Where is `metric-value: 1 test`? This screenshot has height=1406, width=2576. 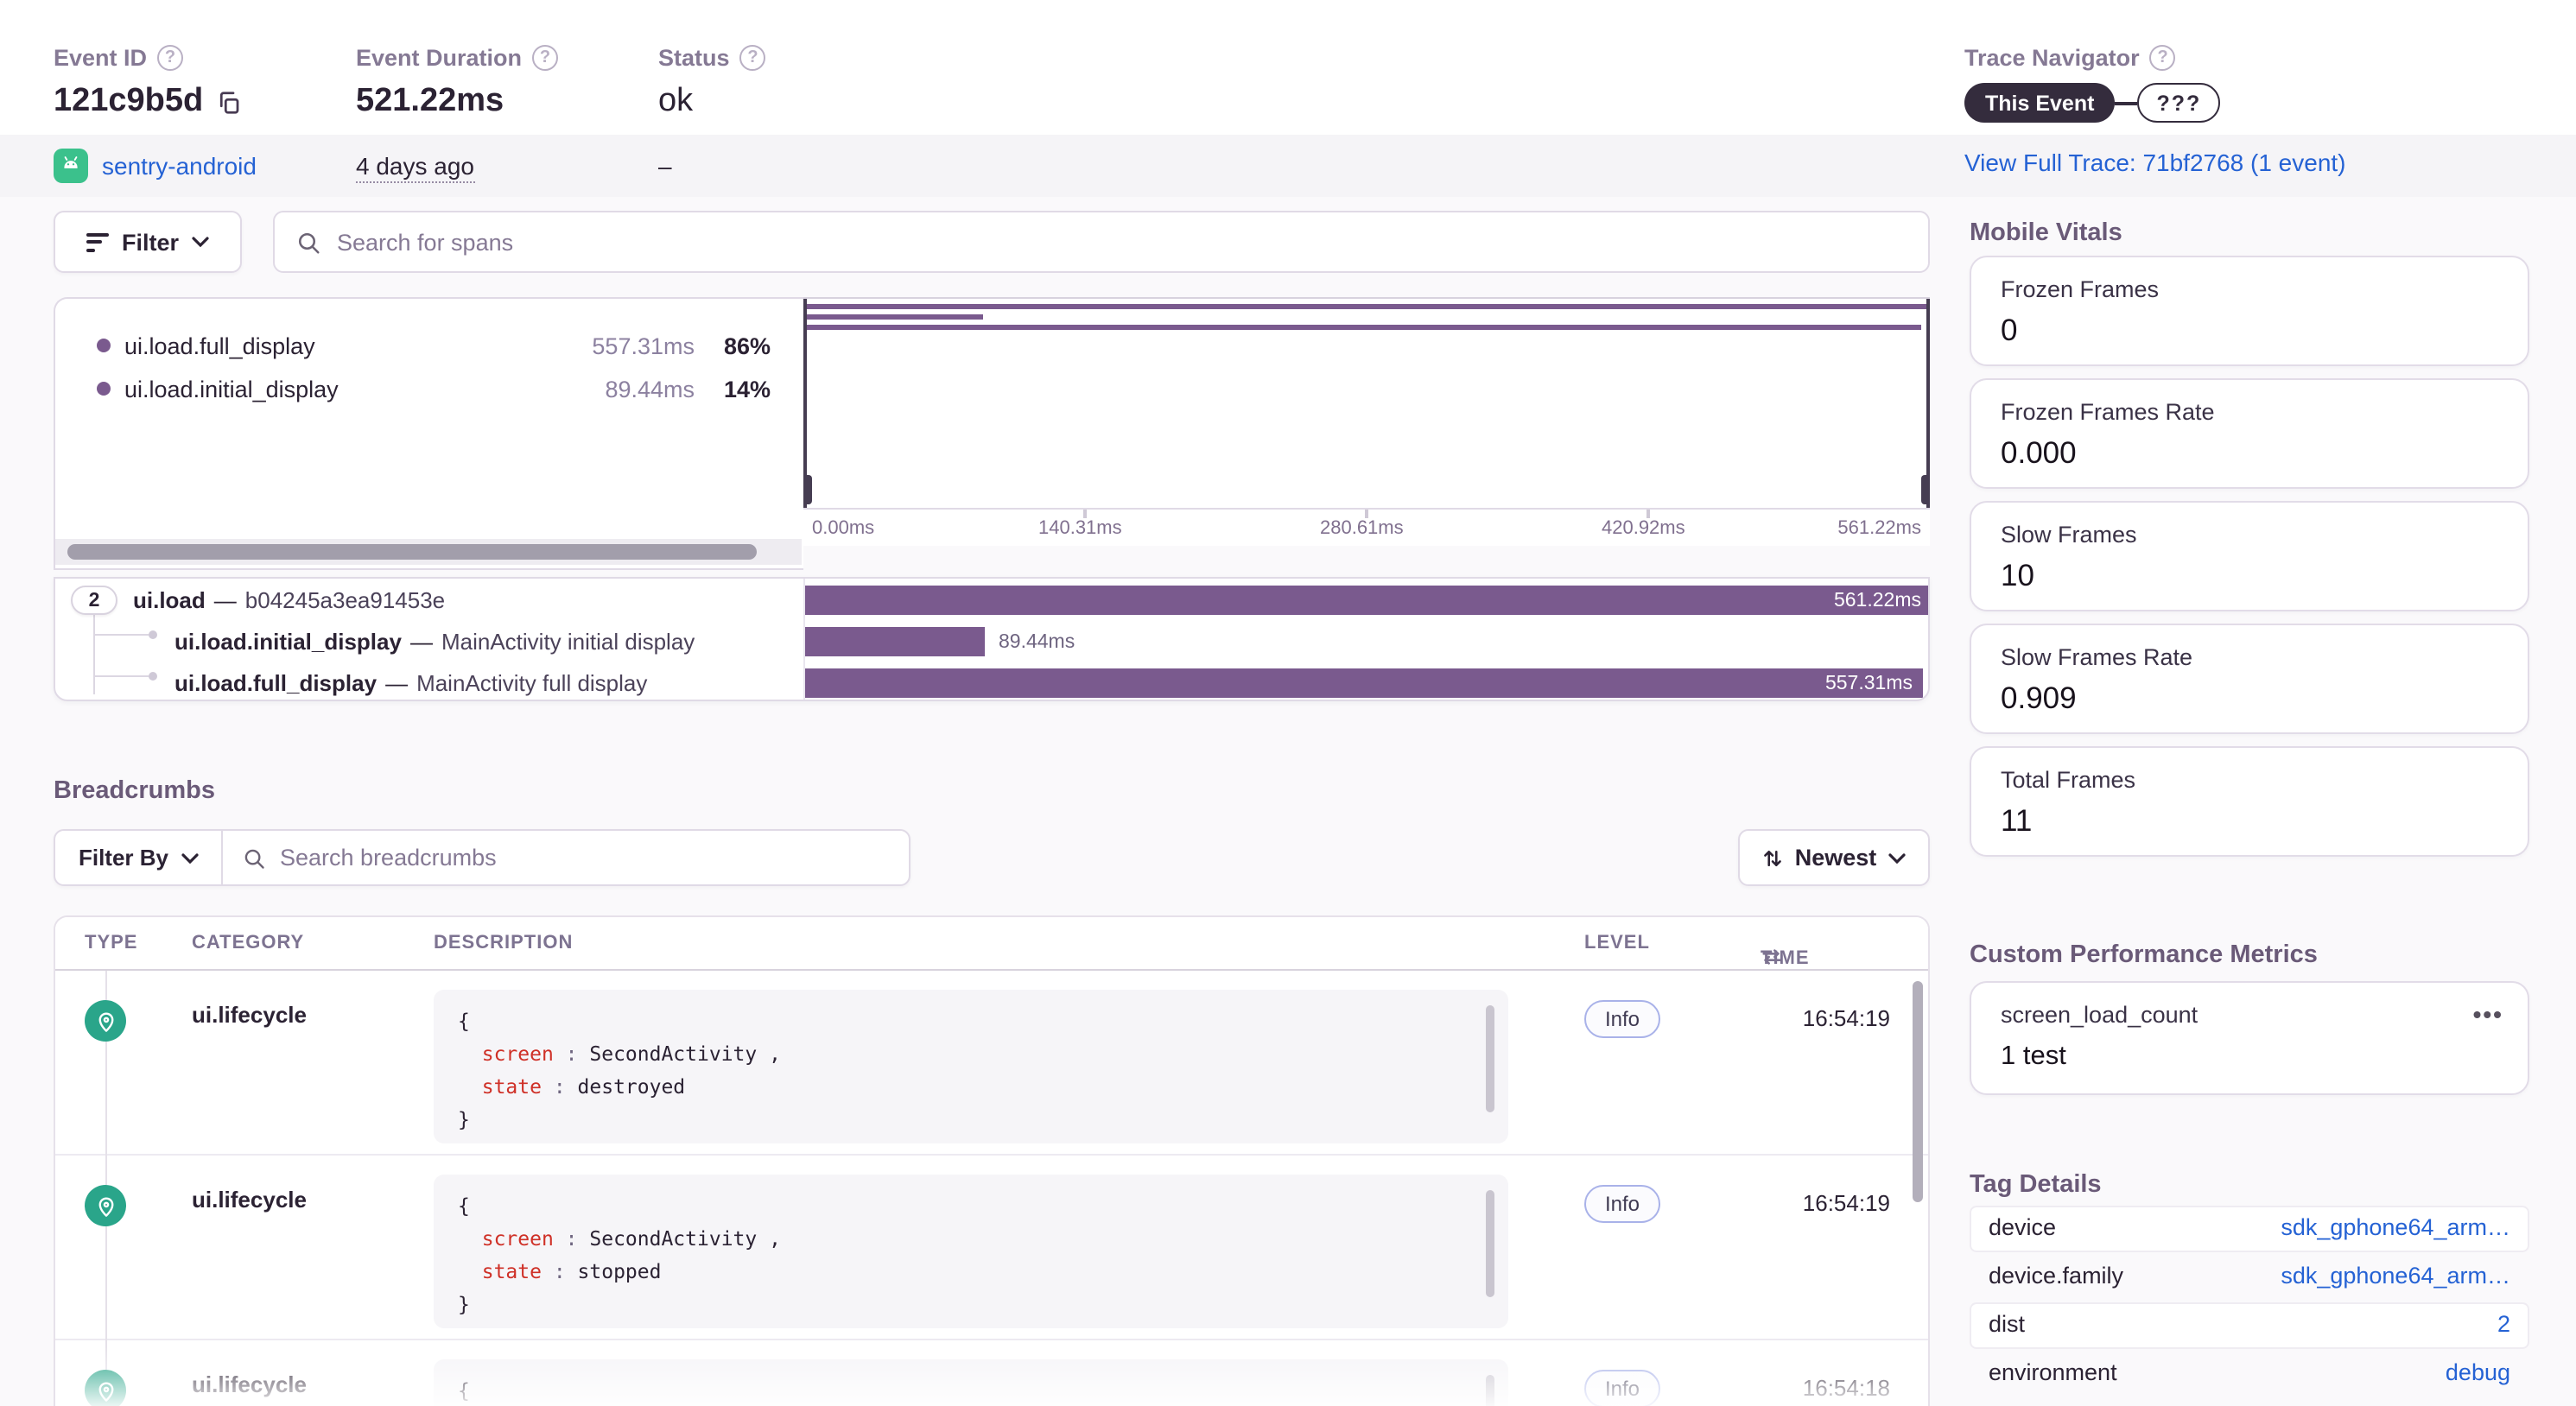
metric-value: 1 test is located at coordinates (2033, 1056).